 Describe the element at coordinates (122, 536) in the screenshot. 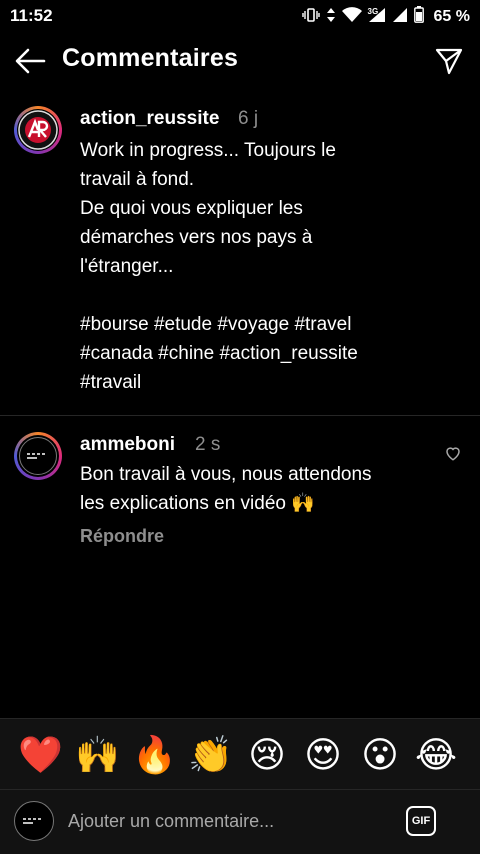

I see `reply-button: Répondre` at that location.